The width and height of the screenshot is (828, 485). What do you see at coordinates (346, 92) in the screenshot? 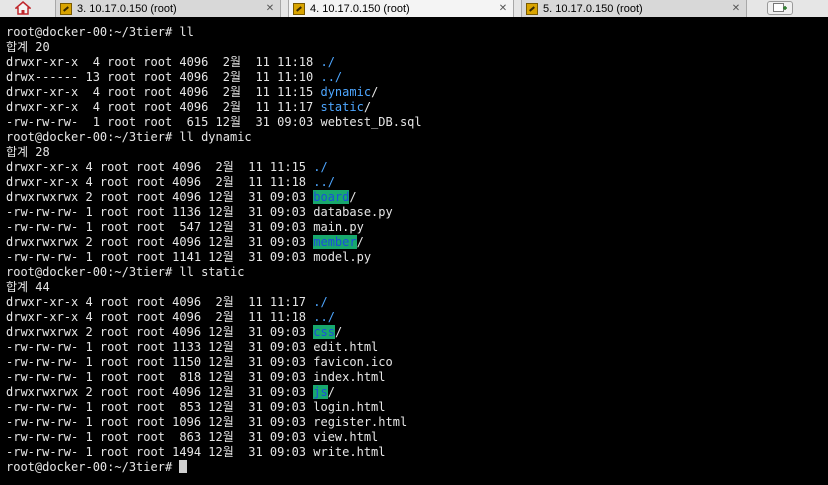
I see `dir-name: dynamic` at bounding box center [346, 92].